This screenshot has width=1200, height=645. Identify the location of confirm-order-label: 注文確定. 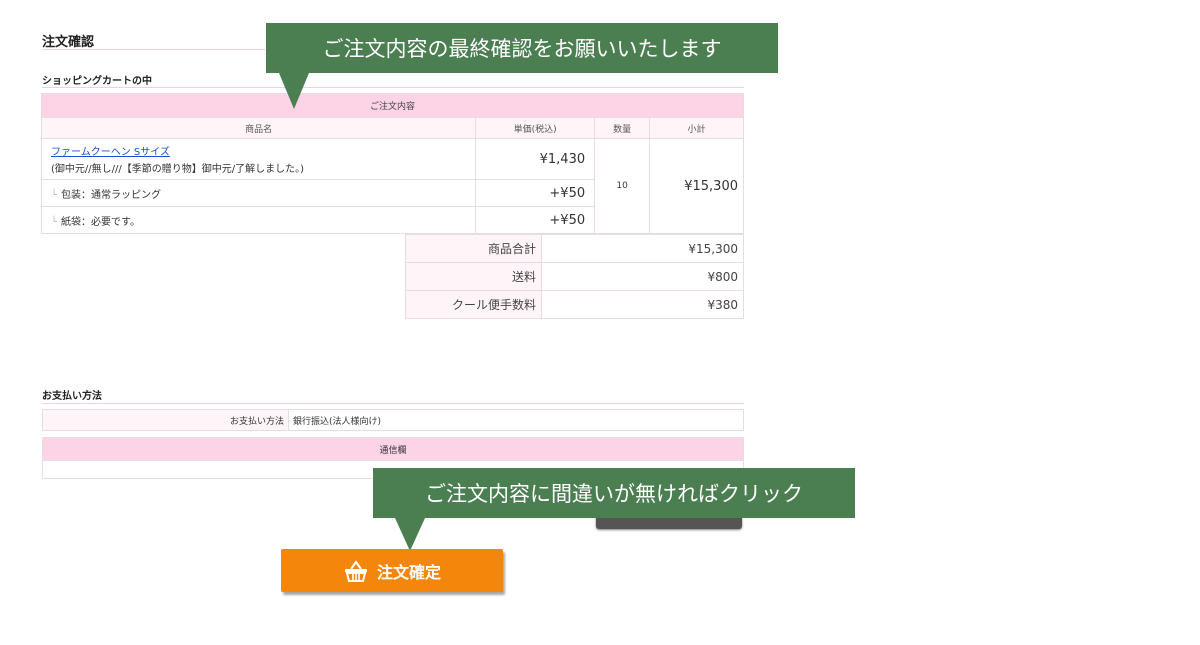
(408, 572).